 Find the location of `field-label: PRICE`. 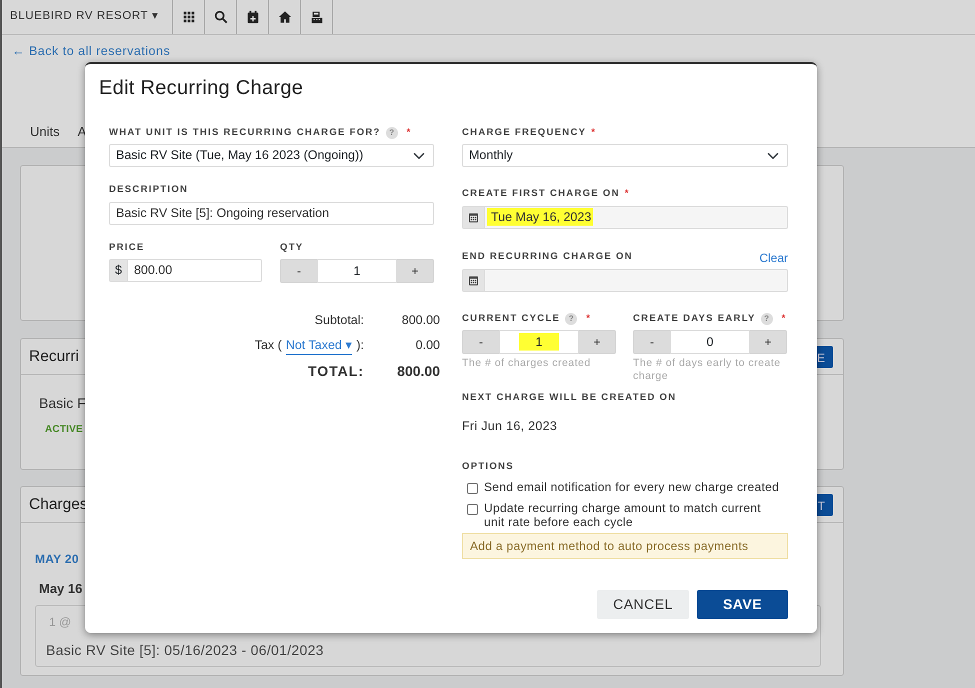

field-label: PRICE is located at coordinates (127, 247).